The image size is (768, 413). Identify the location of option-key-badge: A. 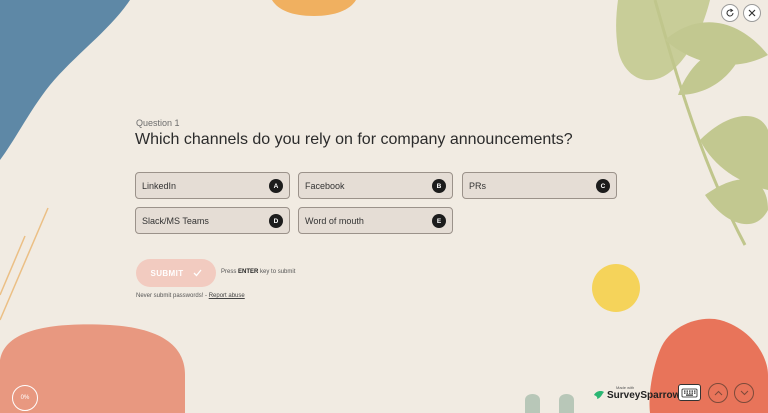
(276, 186).